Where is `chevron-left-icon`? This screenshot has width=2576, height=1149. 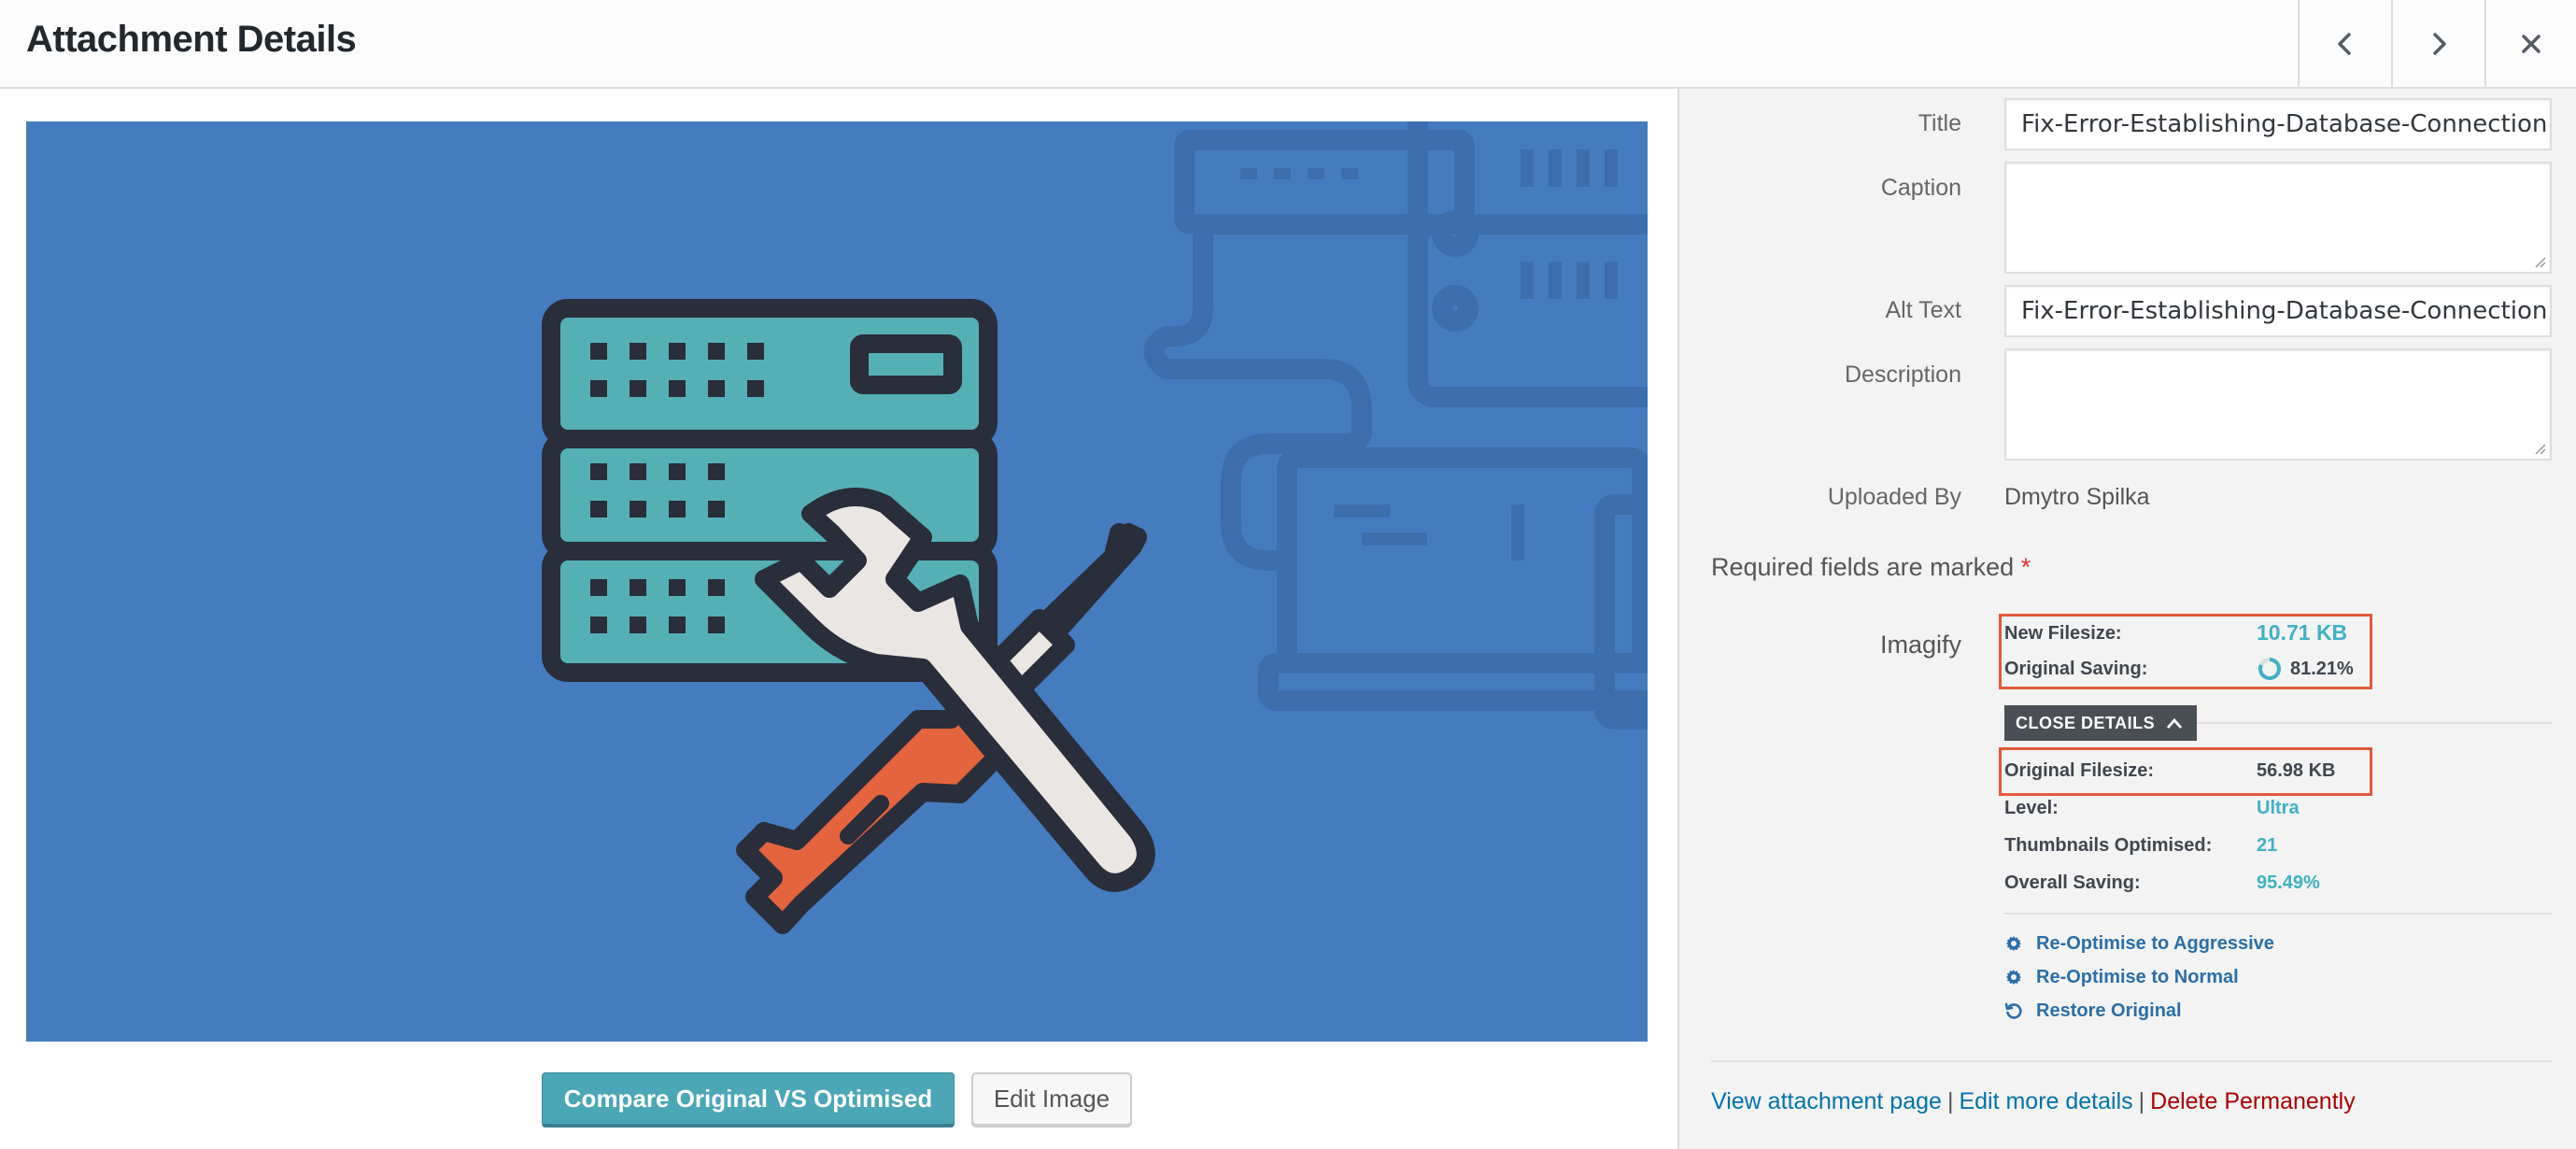
chevron-left-icon is located at coordinates (2344, 43).